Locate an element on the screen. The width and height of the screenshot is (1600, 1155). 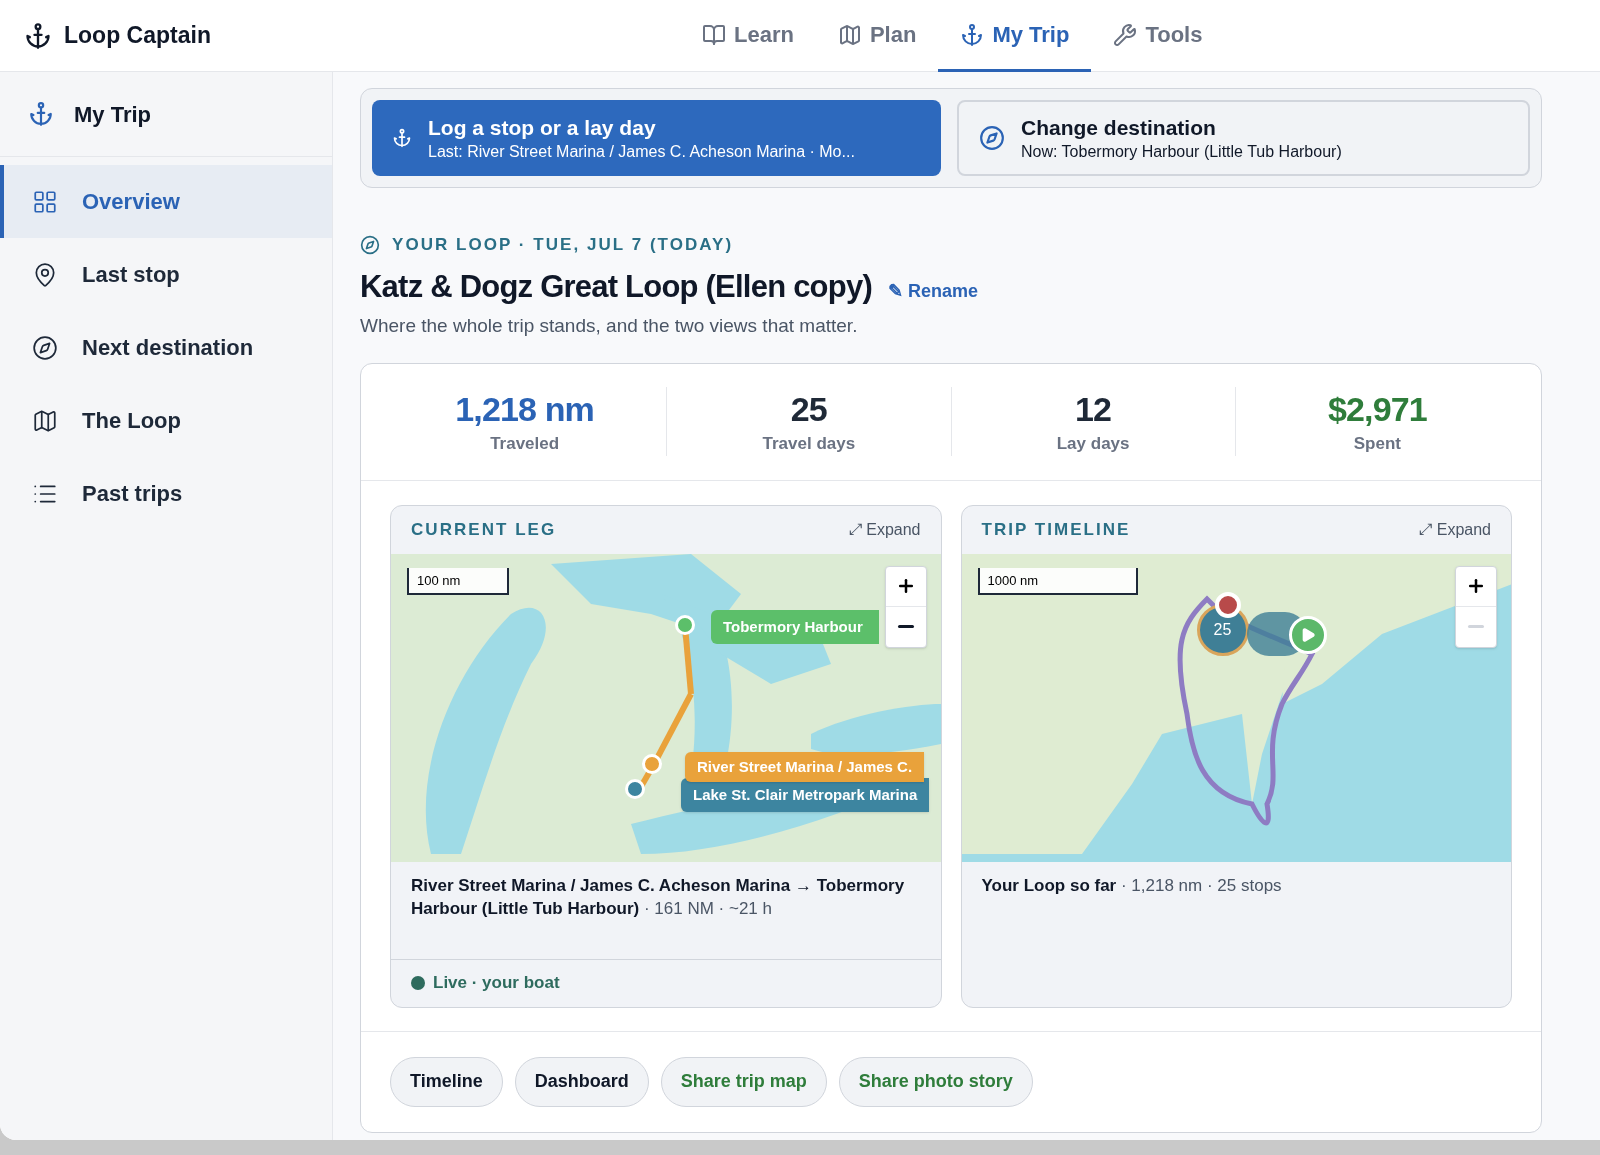
card-caption: River Street Marina / James C. Acheson Marina → Tobermory Harbour (Little Tub Harbour) · 161 NM · ~21 h is located at coordinates (658, 897).